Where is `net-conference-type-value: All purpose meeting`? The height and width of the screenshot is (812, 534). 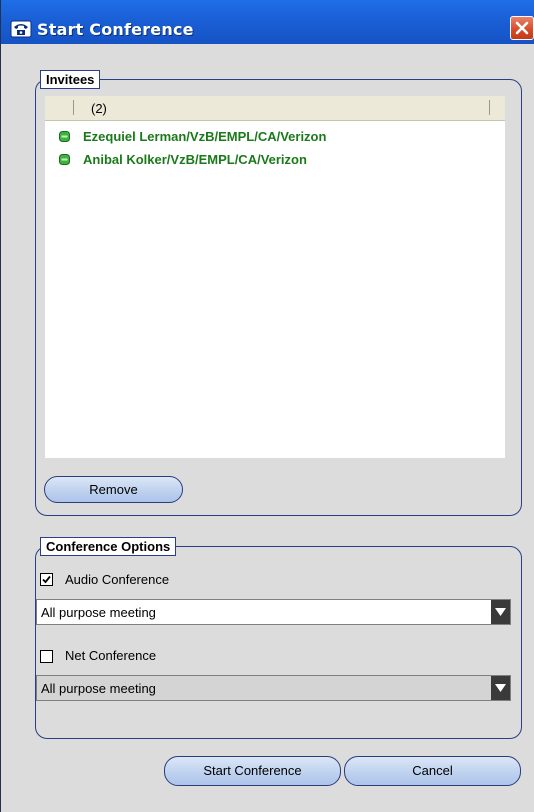
net-conference-type-value: All purpose meeting is located at coordinates (98, 688).